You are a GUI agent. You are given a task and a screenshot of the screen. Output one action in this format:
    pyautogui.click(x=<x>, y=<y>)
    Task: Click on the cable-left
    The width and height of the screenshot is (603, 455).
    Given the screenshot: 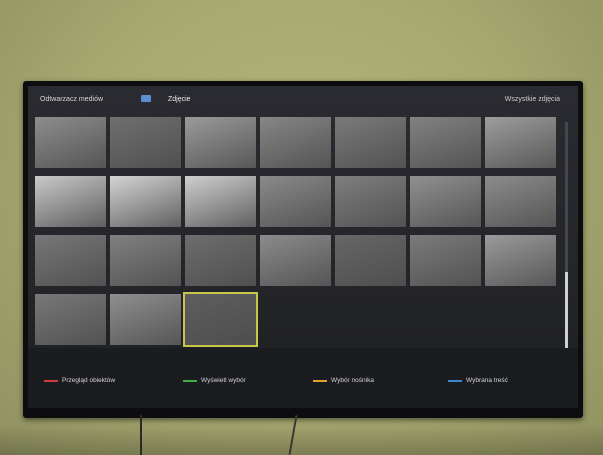 What is the action you would take?
    pyautogui.click(x=141, y=435)
    